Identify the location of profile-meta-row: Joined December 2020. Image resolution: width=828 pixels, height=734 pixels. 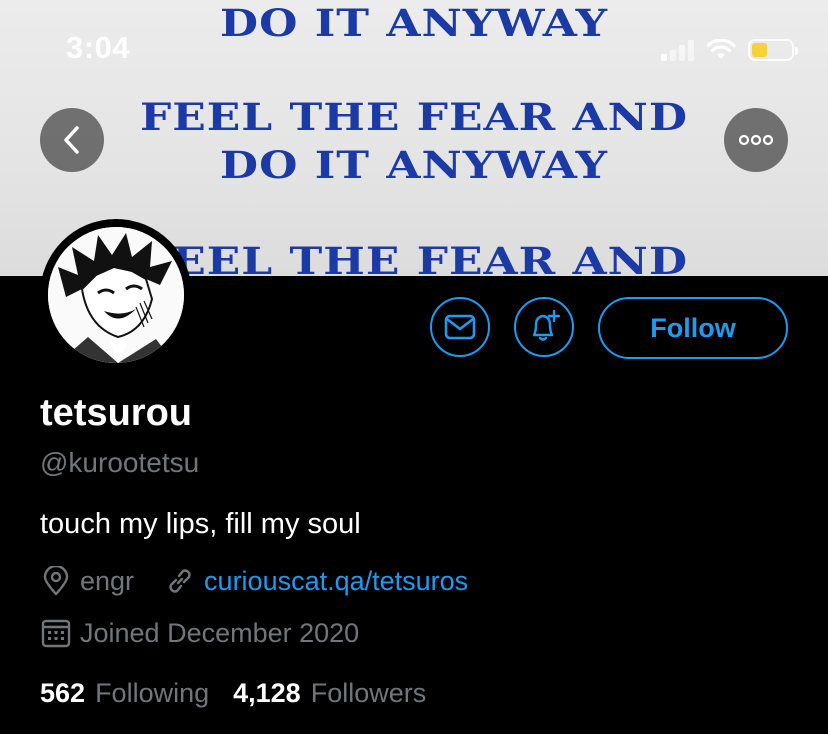
(199, 633).